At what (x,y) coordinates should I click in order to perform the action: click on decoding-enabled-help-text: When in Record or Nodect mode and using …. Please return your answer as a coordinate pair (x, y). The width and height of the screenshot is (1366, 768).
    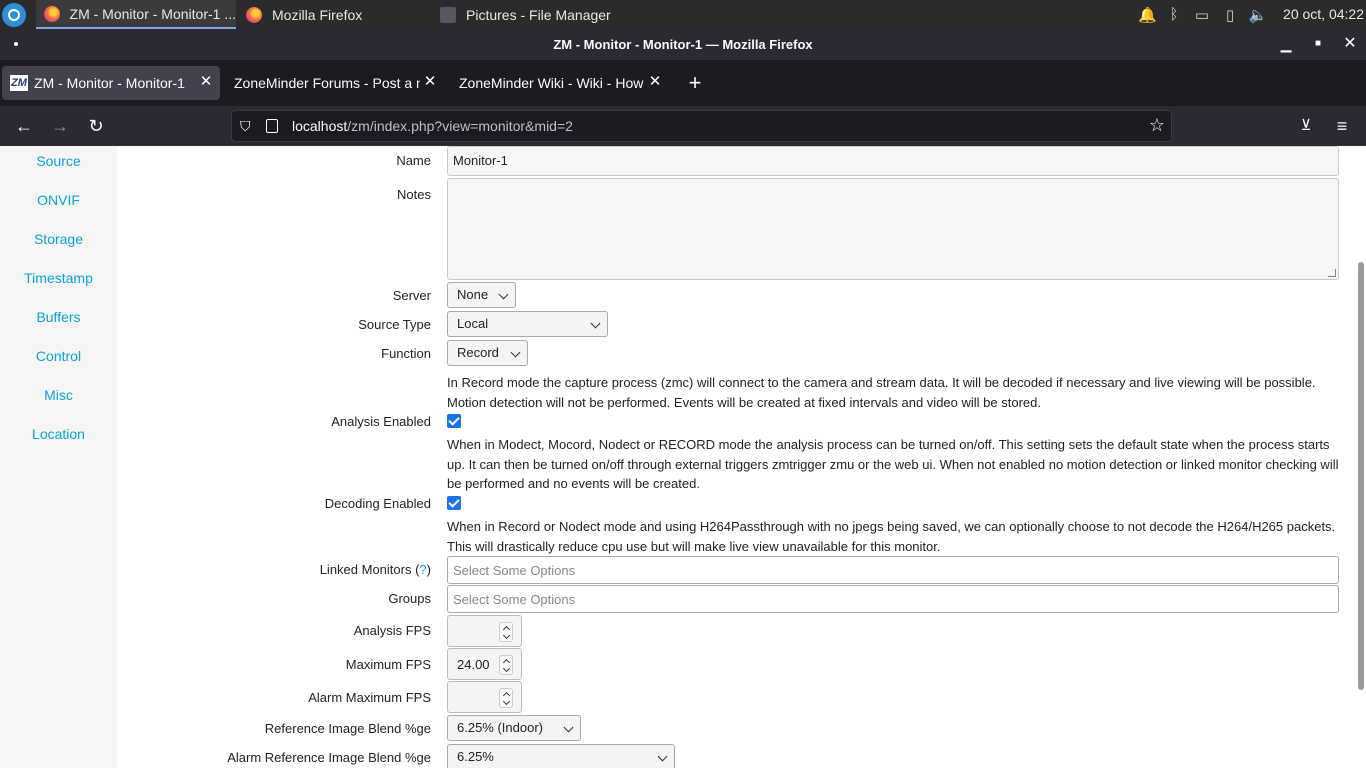
    Looking at the image, I should click on (897, 536).